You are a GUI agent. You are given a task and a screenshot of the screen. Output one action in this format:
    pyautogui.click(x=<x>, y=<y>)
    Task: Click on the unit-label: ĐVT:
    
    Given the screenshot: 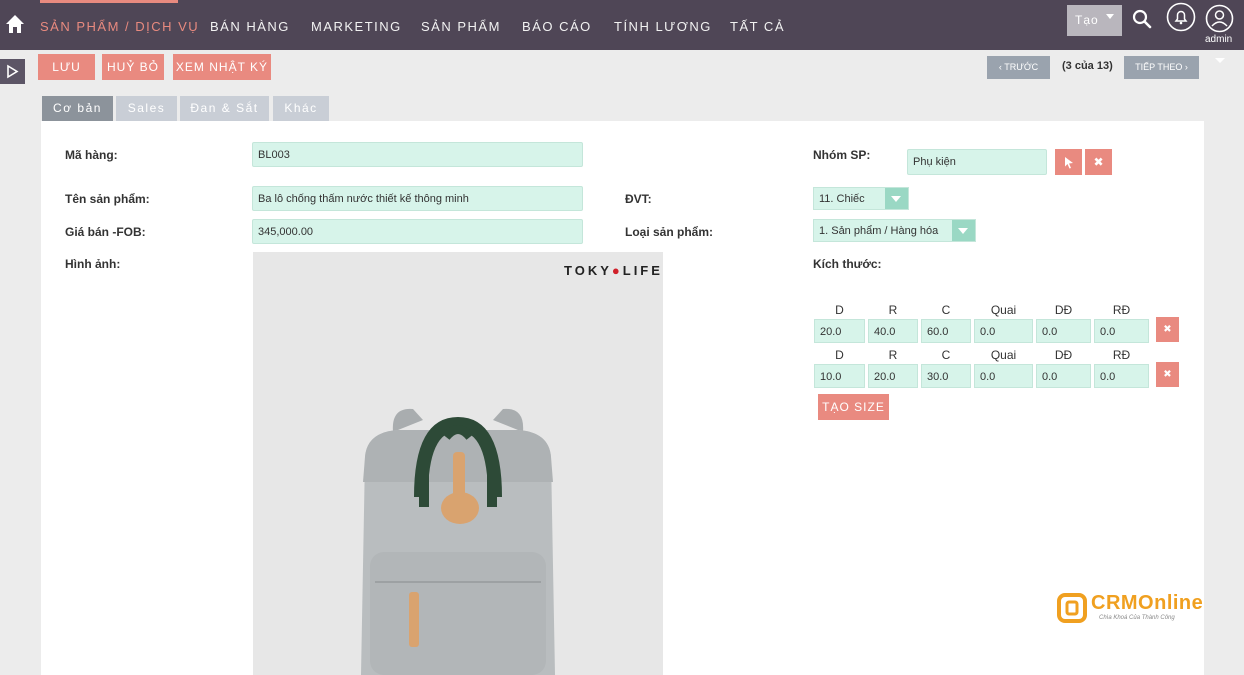 What is the action you would take?
    pyautogui.click(x=638, y=199)
    